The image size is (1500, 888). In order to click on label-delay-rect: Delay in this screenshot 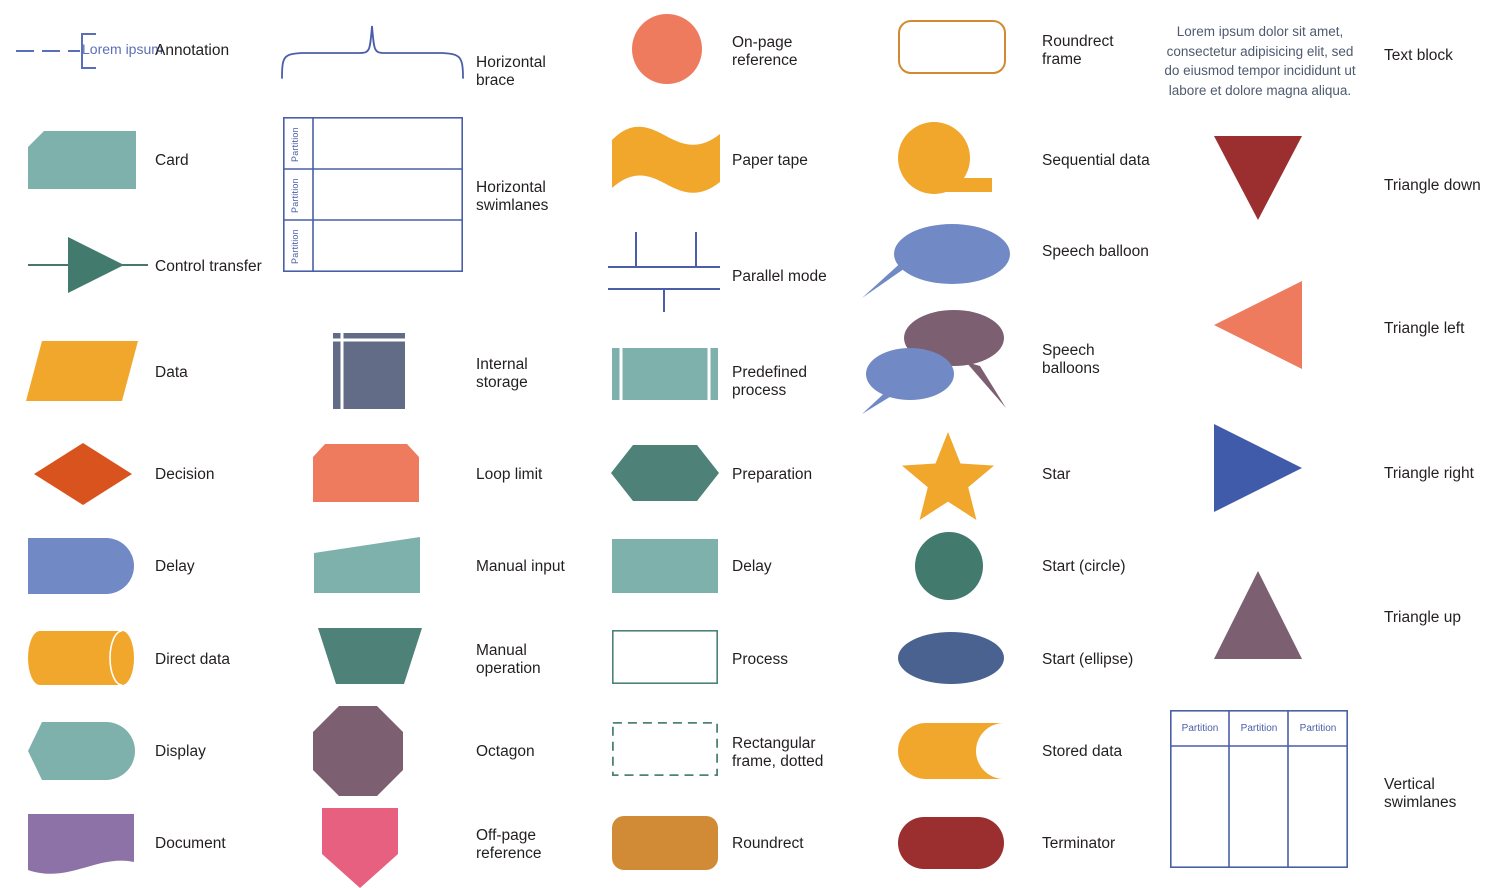, I will do `click(752, 566)`.